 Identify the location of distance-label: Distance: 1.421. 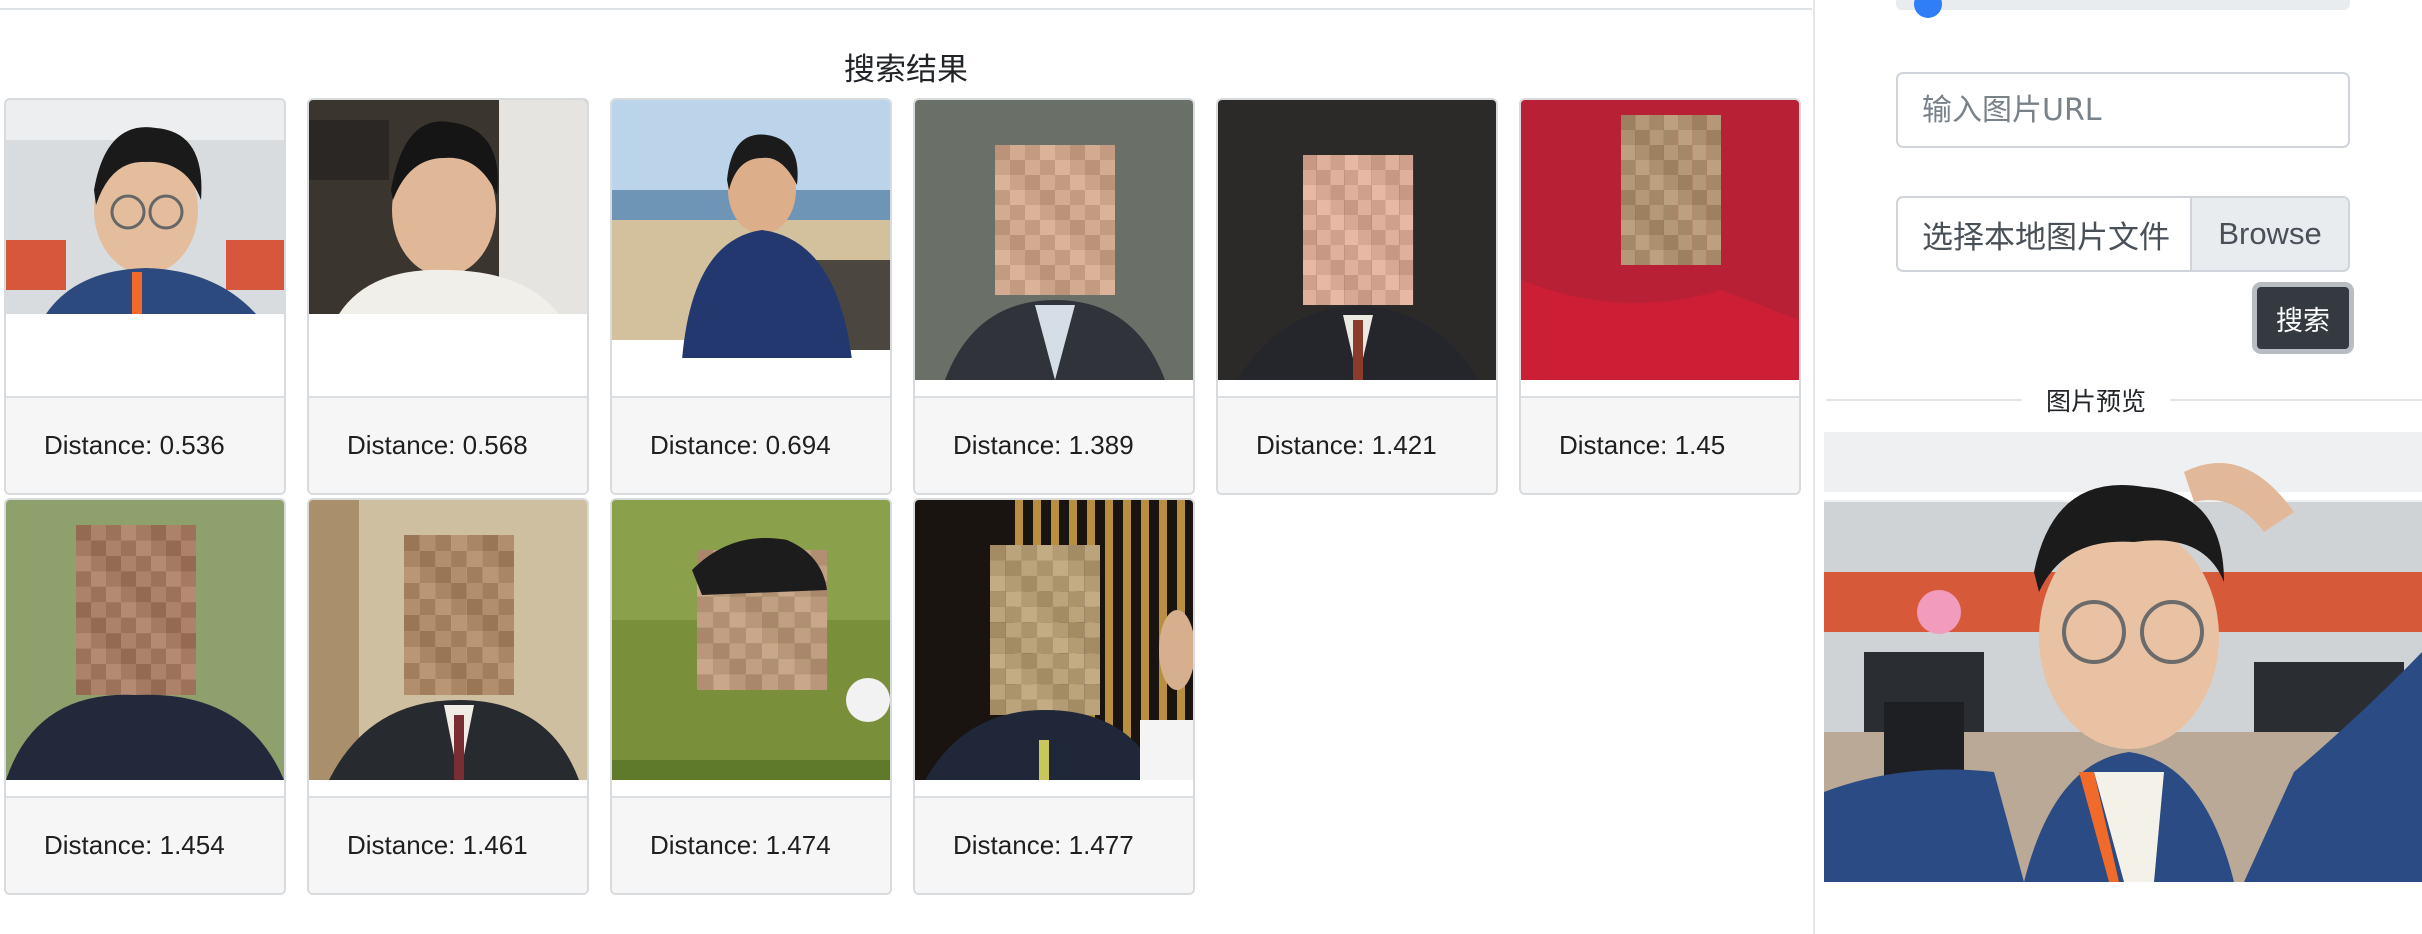
(1357, 444).